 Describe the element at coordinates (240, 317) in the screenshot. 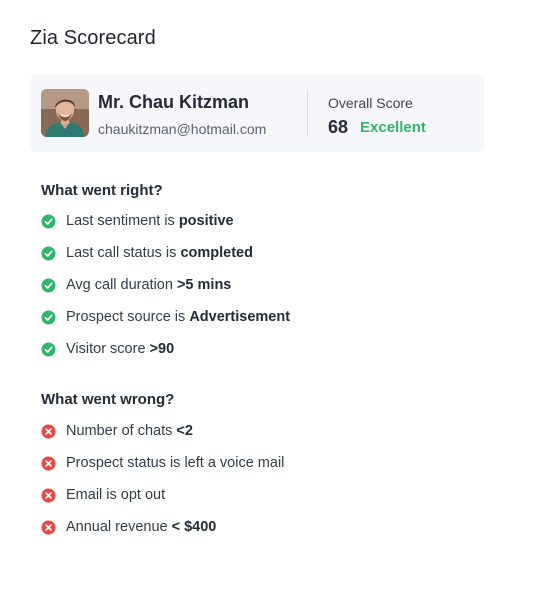

I see `item-value: Advertisement` at that location.